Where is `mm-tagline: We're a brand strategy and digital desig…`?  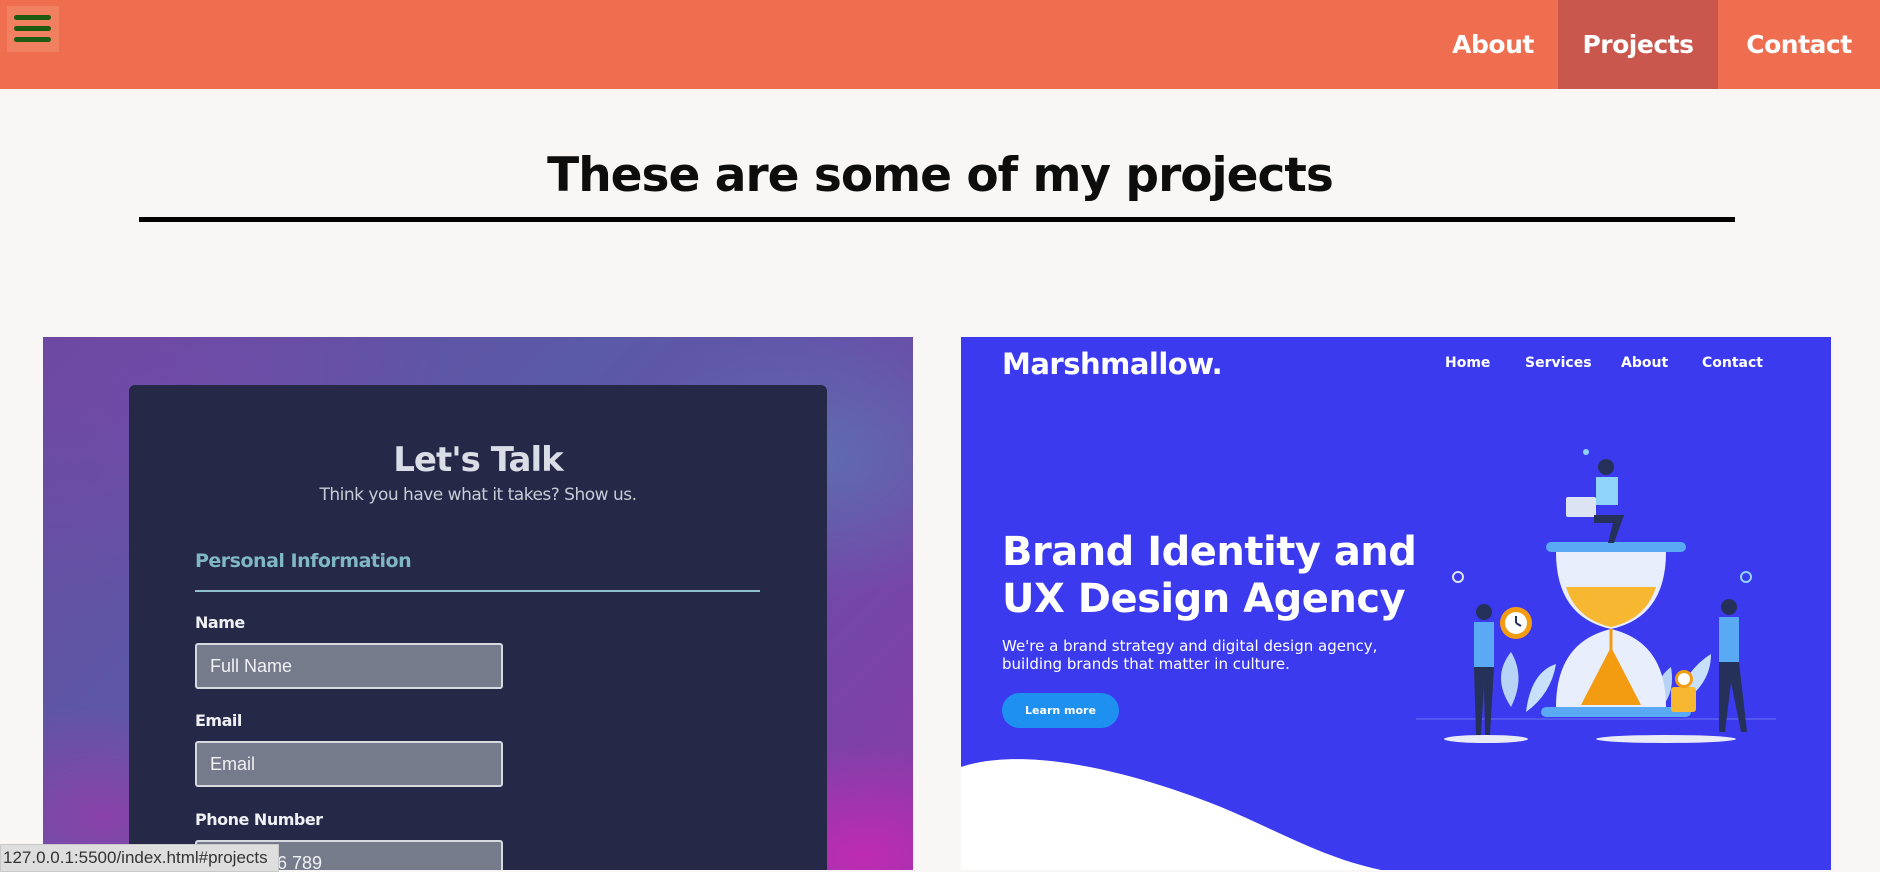
mm-tagline: We're a brand strategy and digital desig… is located at coordinates (1190, 655).